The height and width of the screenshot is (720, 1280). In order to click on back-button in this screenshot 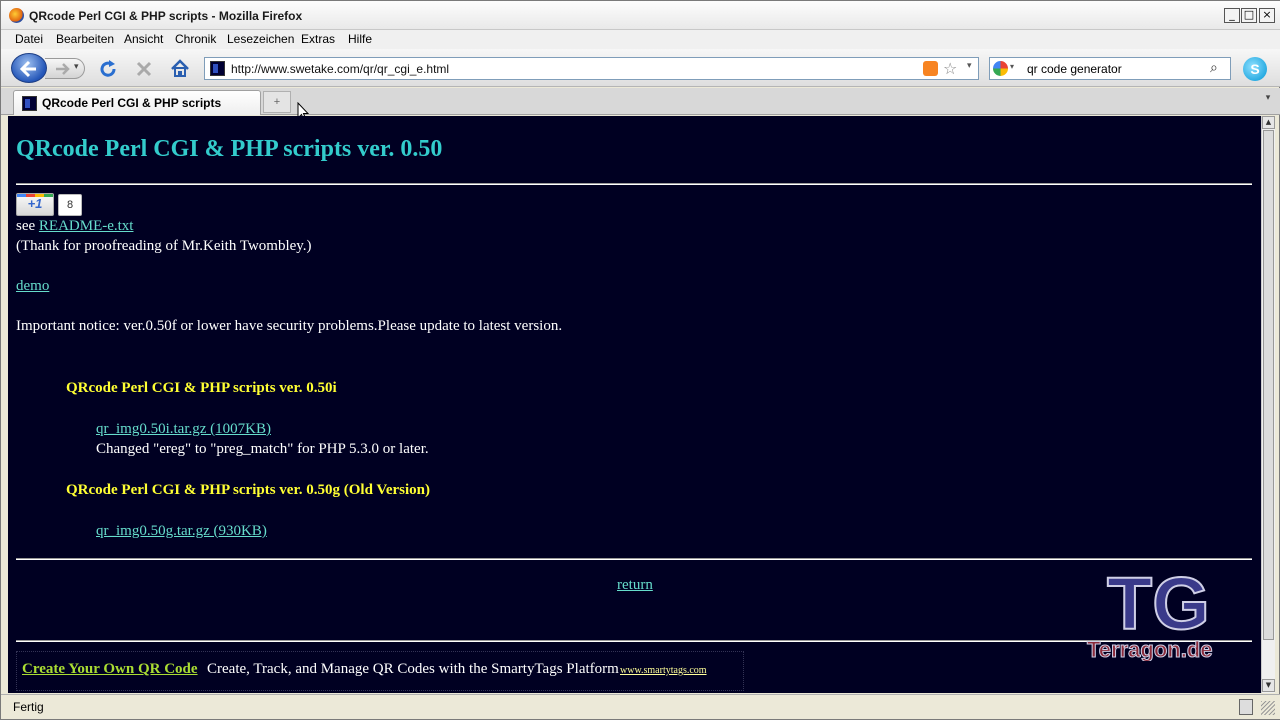, I will do `click(29, 68)`.